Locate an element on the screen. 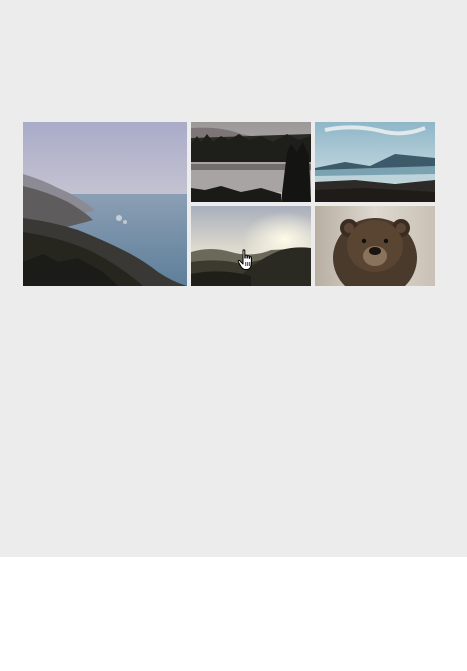 The image size is (467, 671). bear-image is located at coordinates (375, 246).